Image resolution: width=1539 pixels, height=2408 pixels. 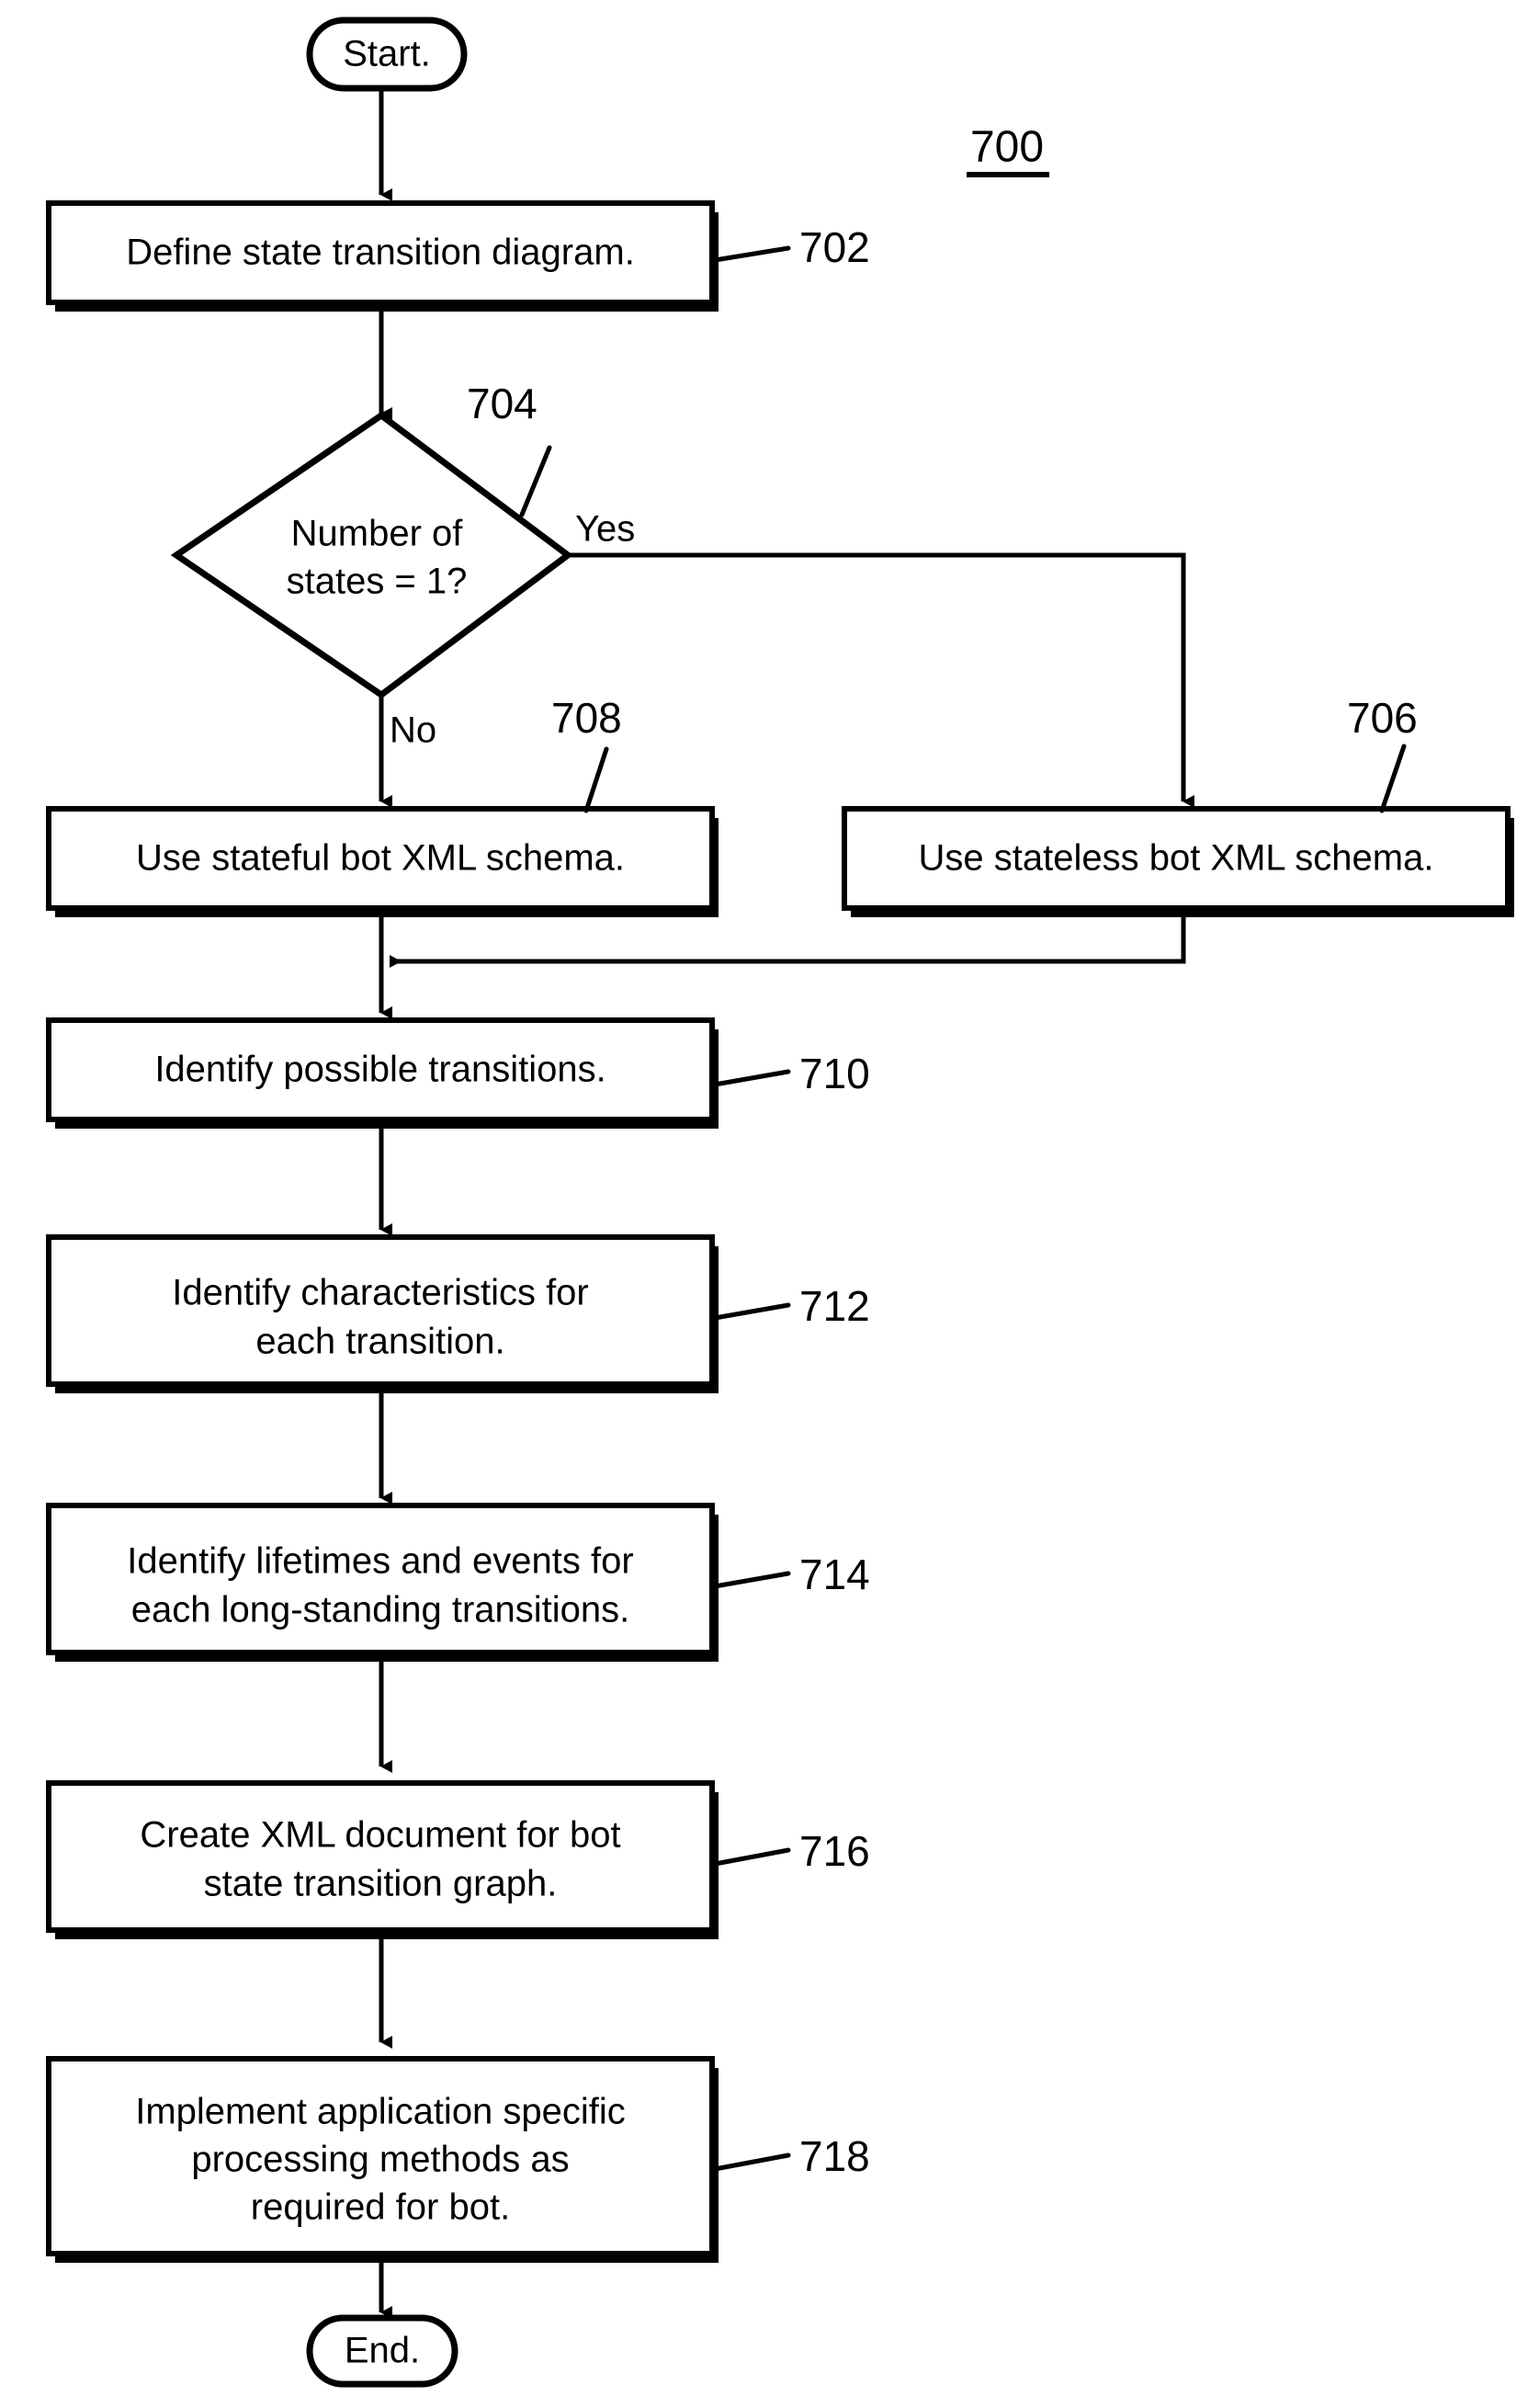 What do you see at coordinates (834, 1073) in the screenshot?
I see `node-710-ref: 710` at bounding box center [834, 1073].